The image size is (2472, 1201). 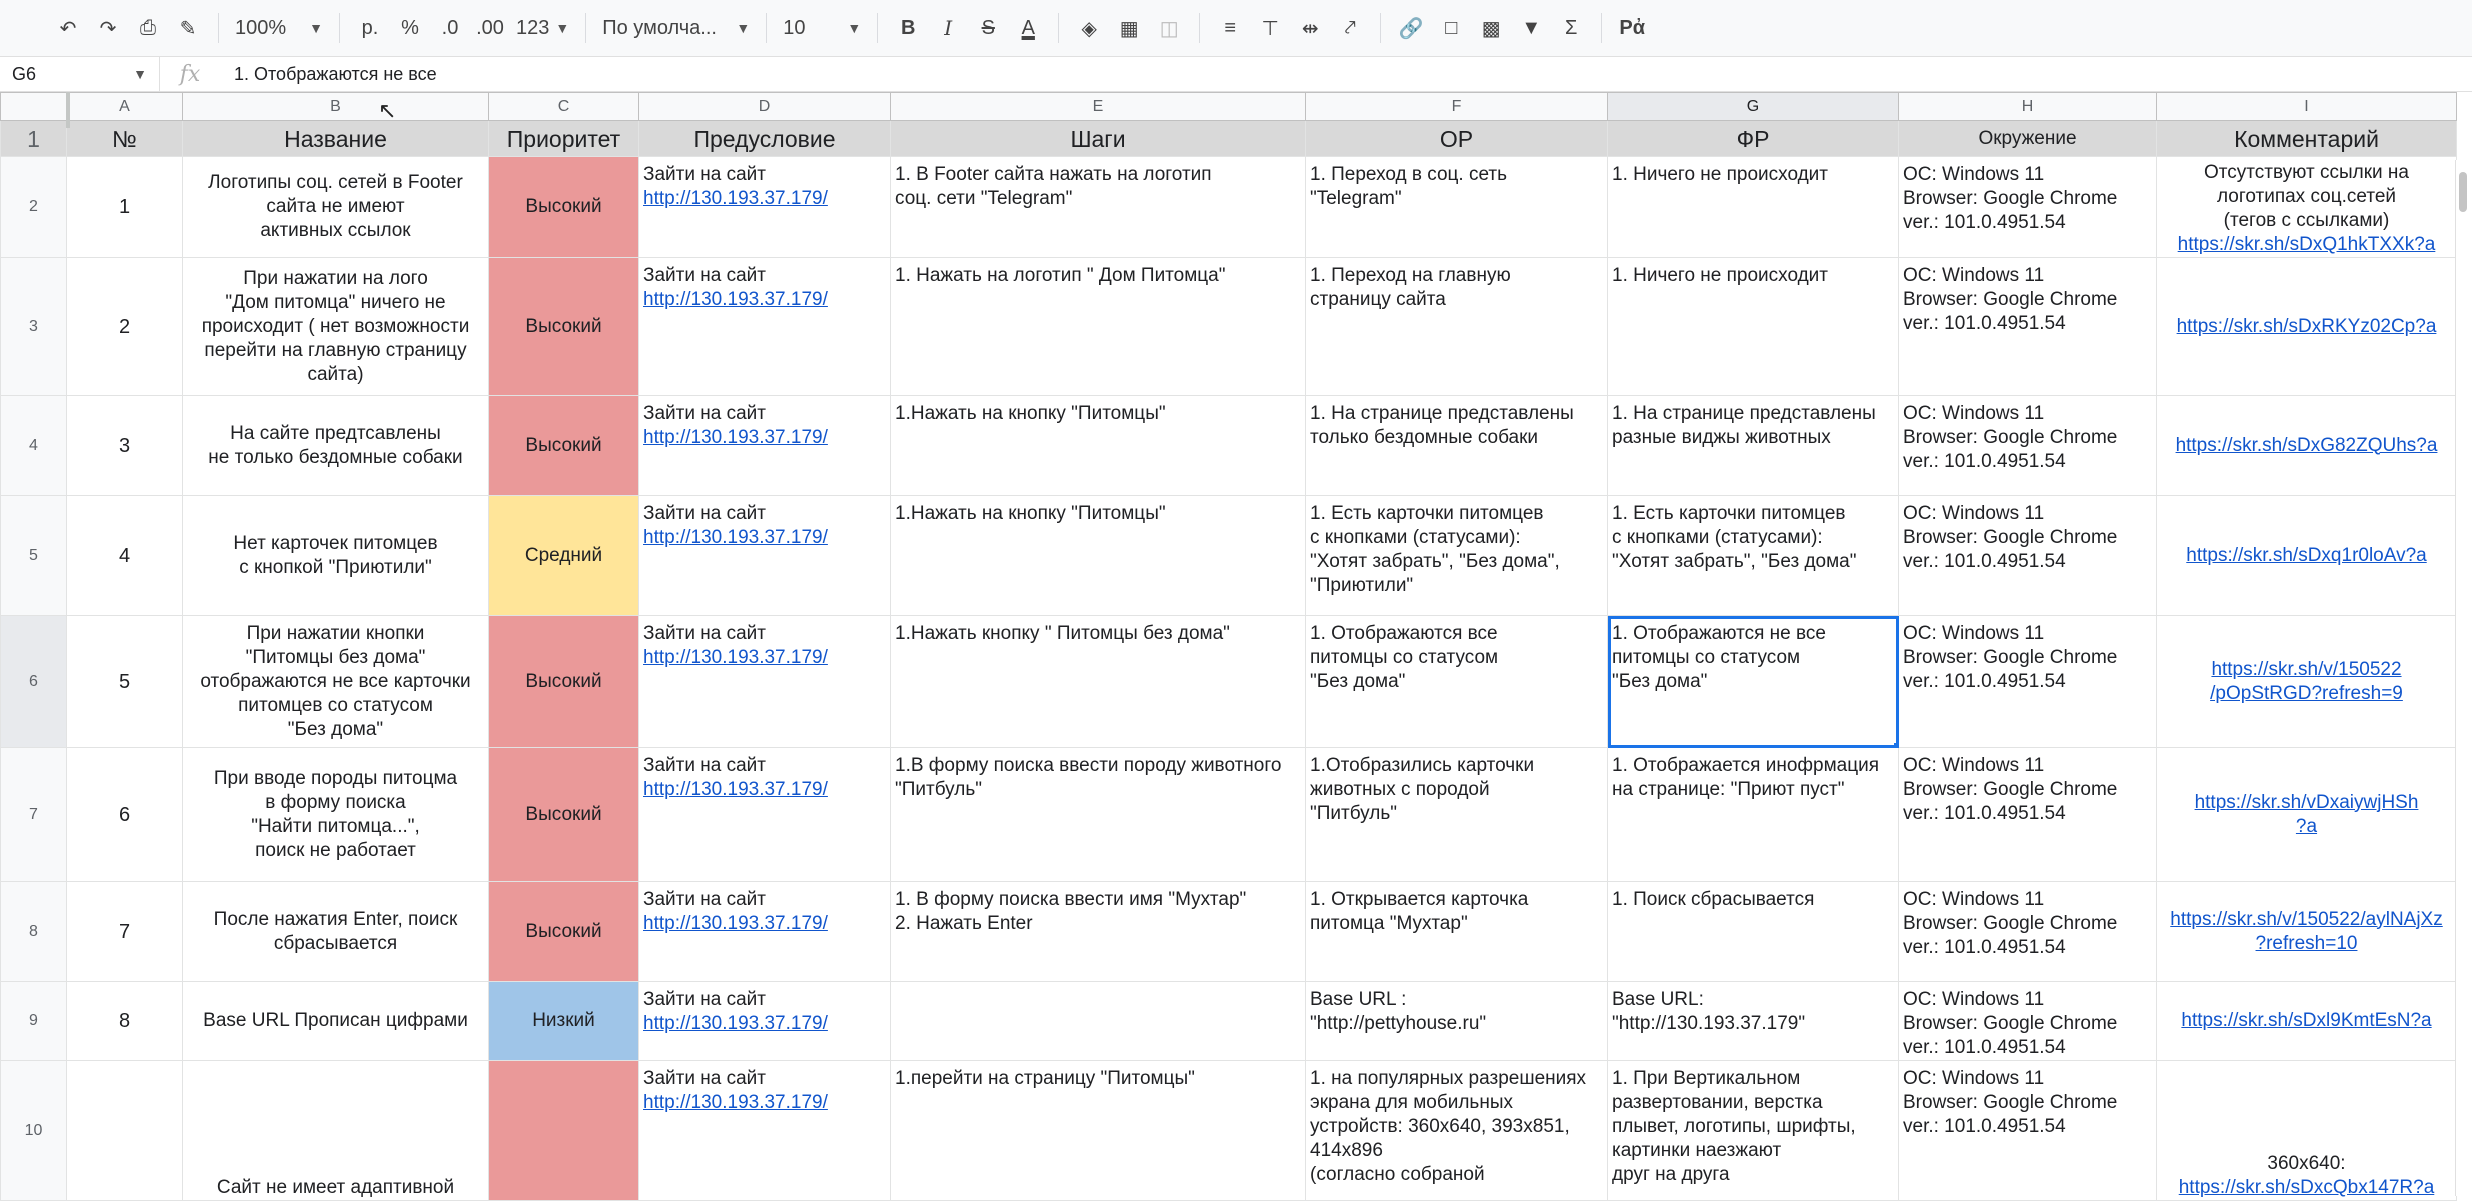 I want to click on cell-priority, so click(x=563, y=1130).